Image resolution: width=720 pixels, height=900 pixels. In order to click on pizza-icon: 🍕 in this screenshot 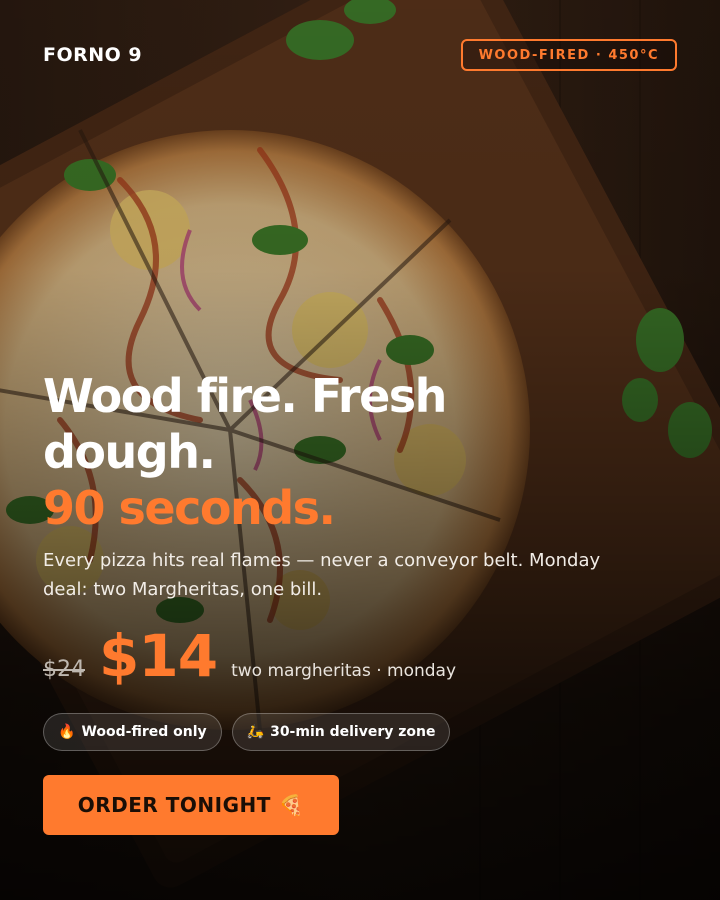, I will do `click(291, 805)`.